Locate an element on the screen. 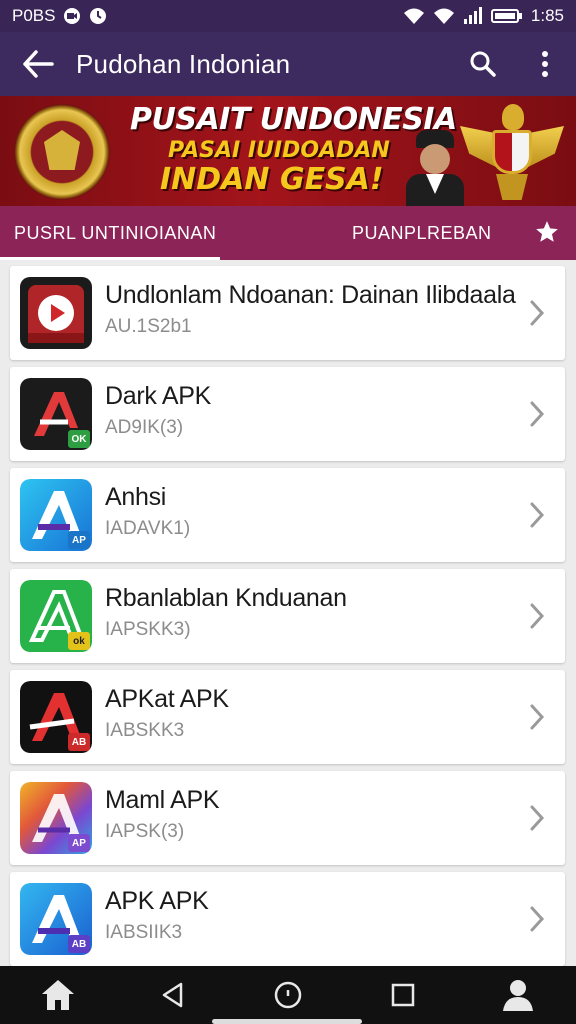 This screenshot has height=1024, width=576. app-name: Undlonlam Ndoanan: Dainan Ilibdaala is located at coordinates (310, 295).